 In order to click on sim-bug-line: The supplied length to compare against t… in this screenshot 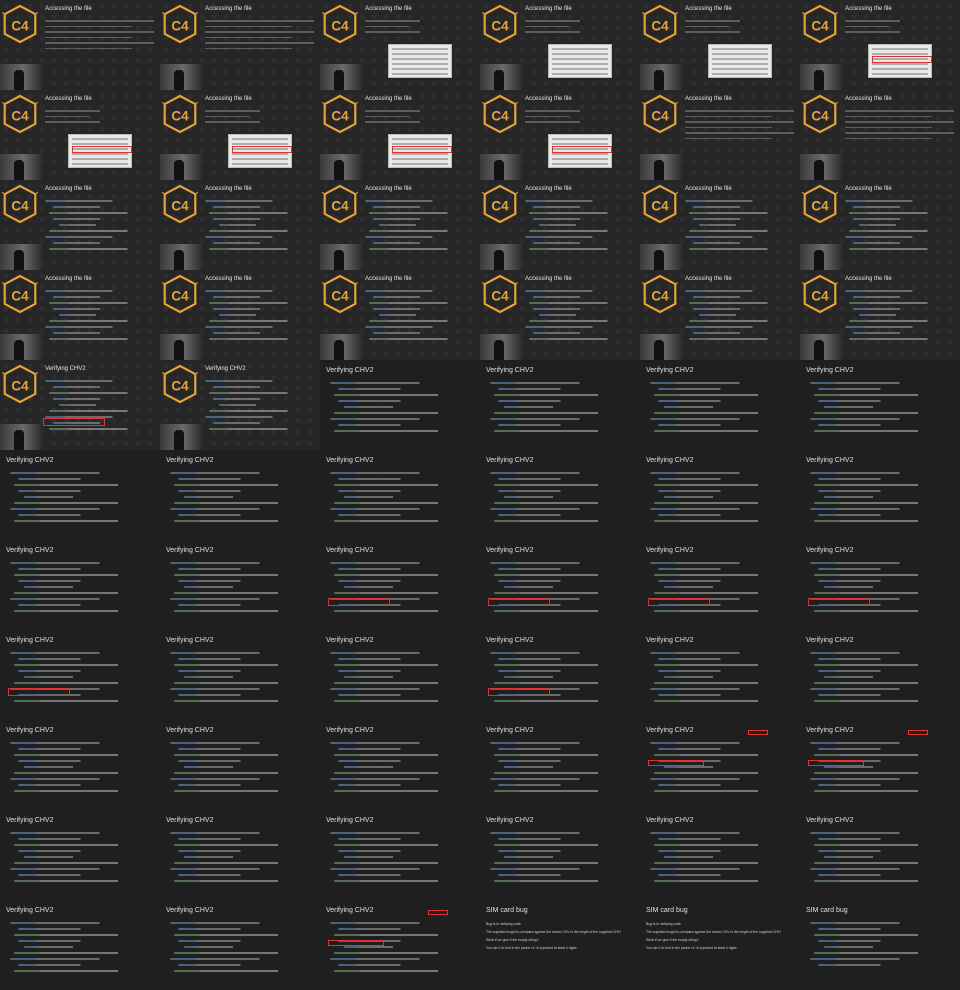, I will do `click(713, 932)`.